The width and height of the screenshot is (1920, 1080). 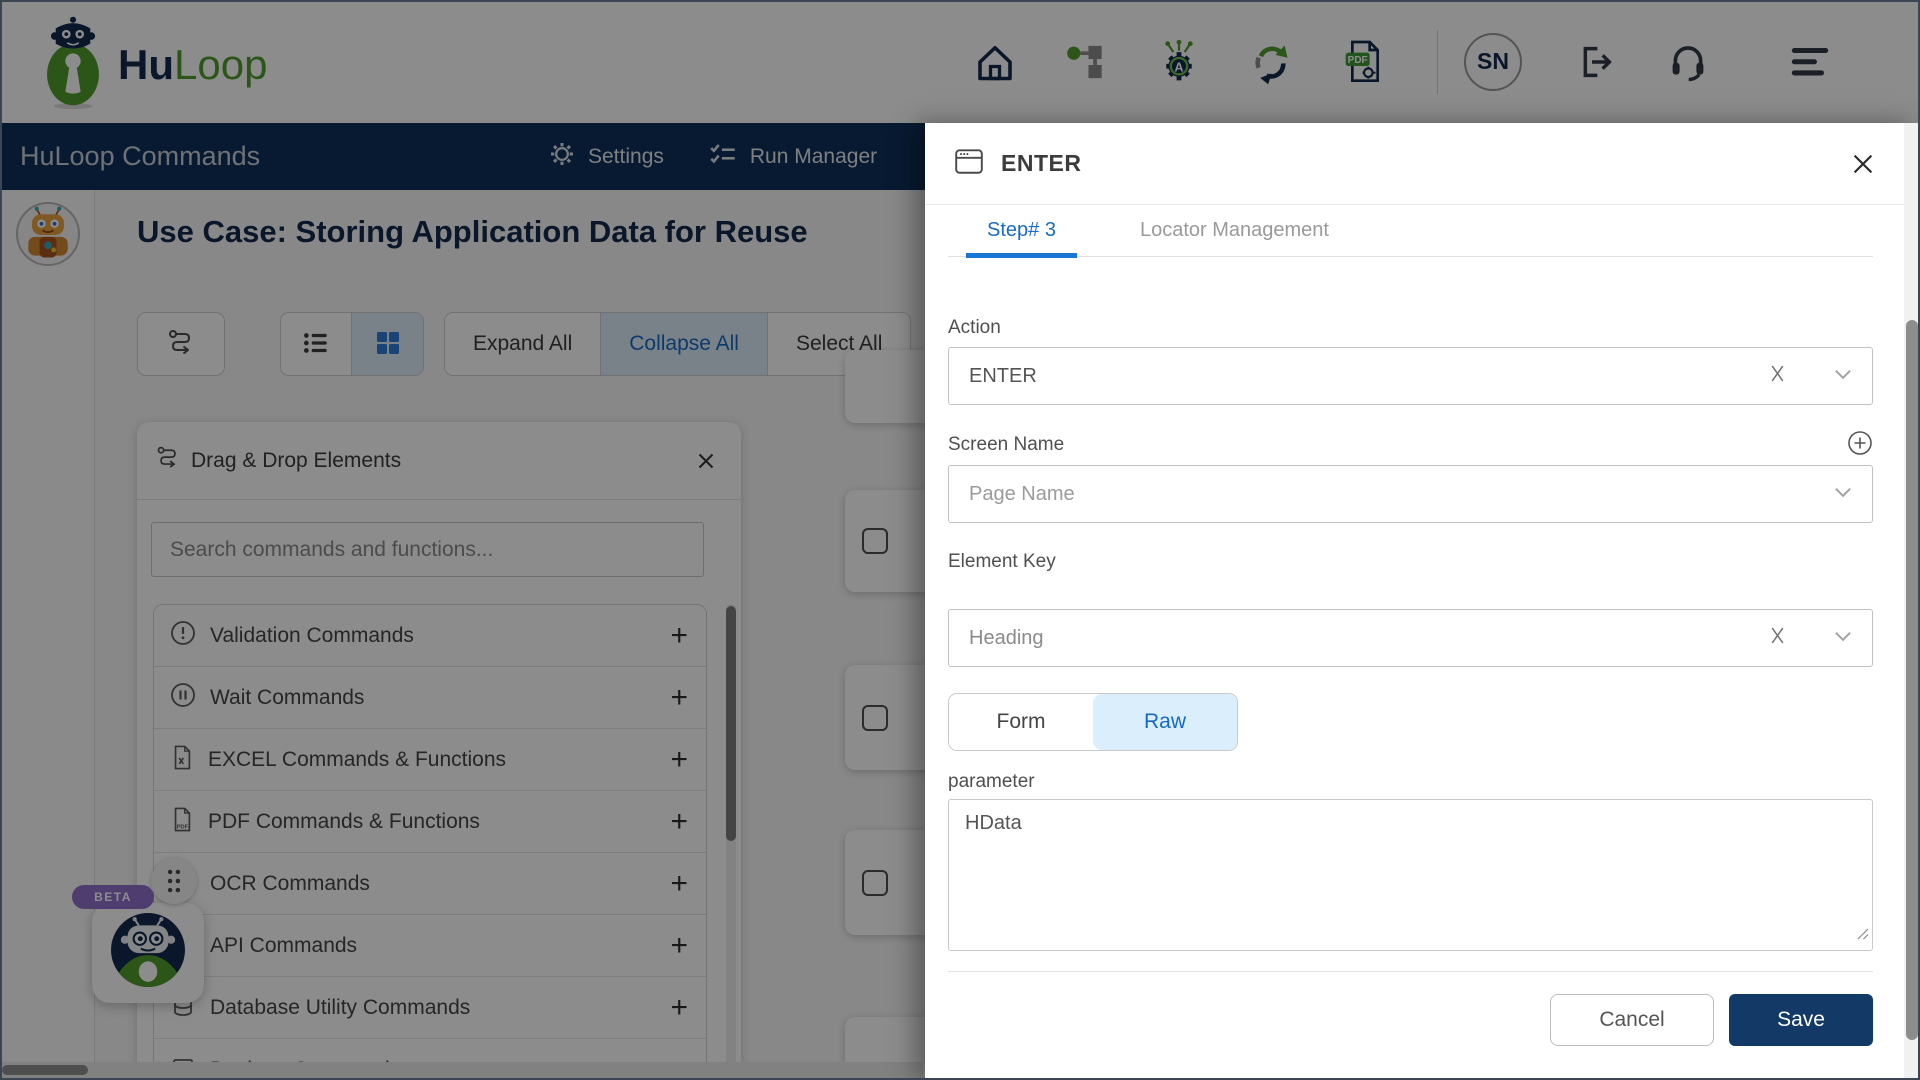 I want to click on resize-handle-icon, so click(x=1863, y=936).